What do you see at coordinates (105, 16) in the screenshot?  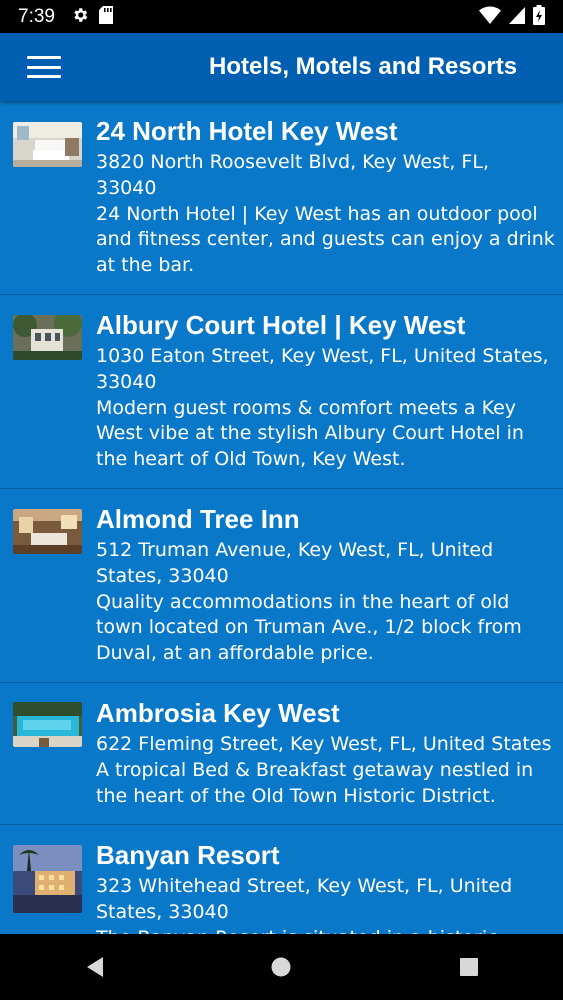 I see `sd-card-icon` at bounding box center [105, 16].